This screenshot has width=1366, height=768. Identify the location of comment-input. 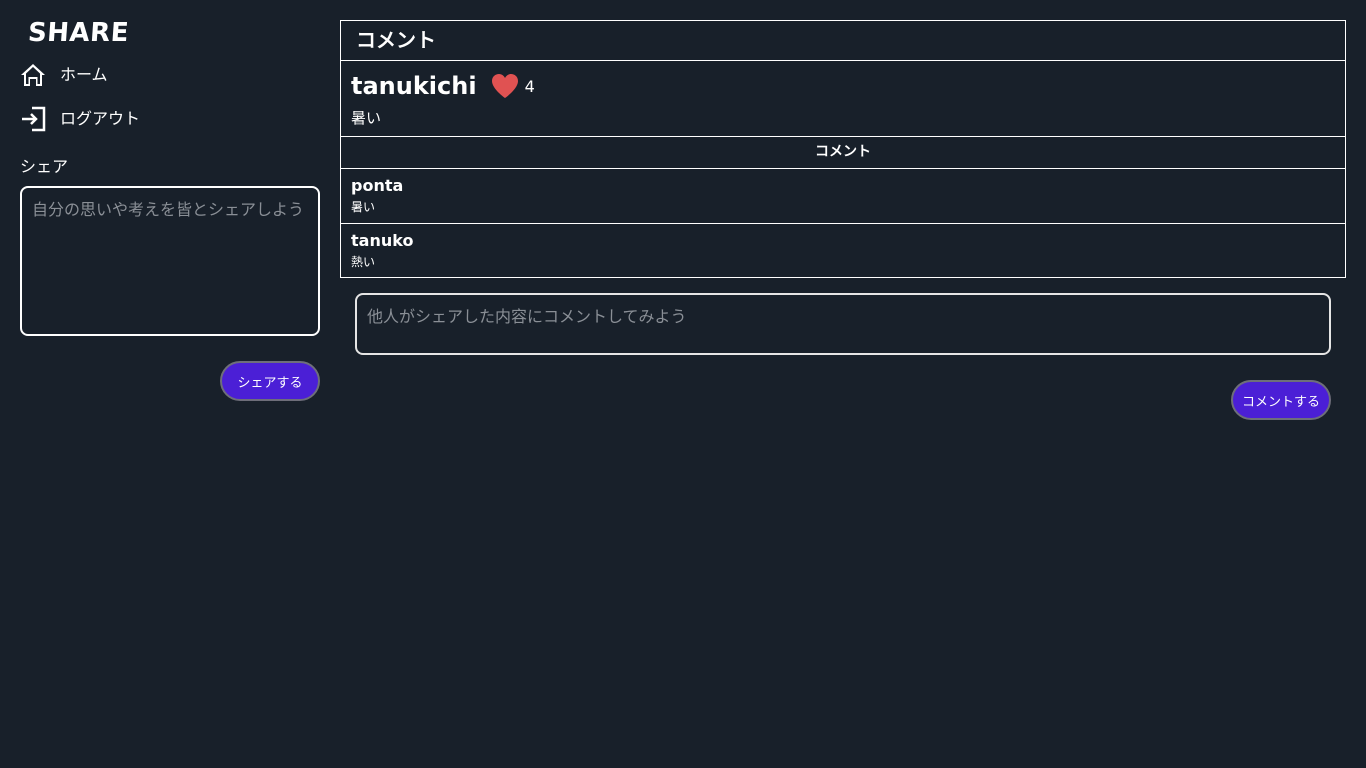
(843, 324).